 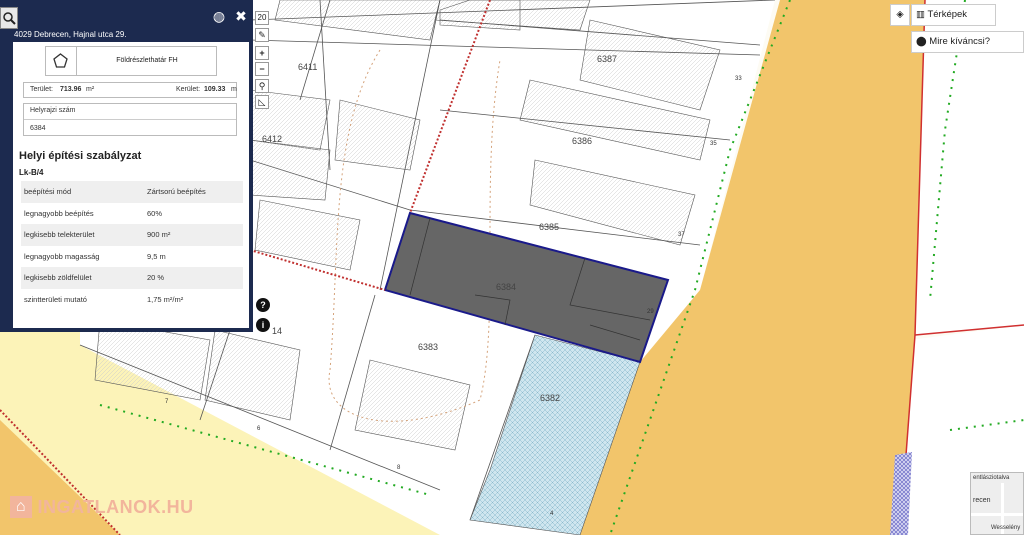 What do you see at coordinates (1006, 528) in the screenshot?
I see `minimap-text: Wesselény` at bounding box center [1006, 528].